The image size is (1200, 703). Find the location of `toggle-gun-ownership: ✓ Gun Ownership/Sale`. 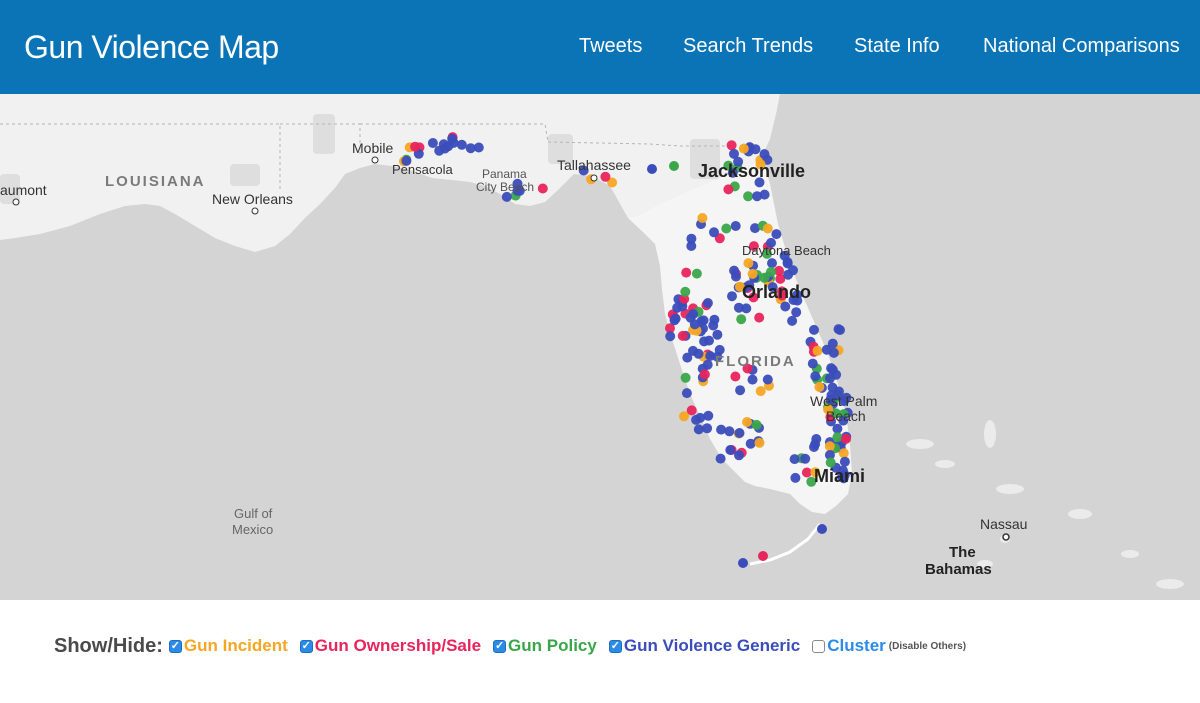

toggle-gun-ownership: ✓ Gun Ownership/Sale is located at coordinates (390, 646).